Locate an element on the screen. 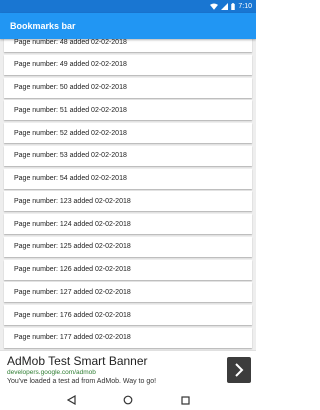 The height and width of the screenshot is (410, 320). list-item-label: Page number: 53 added 02-02-2018 is located at coordinates (70, 156).